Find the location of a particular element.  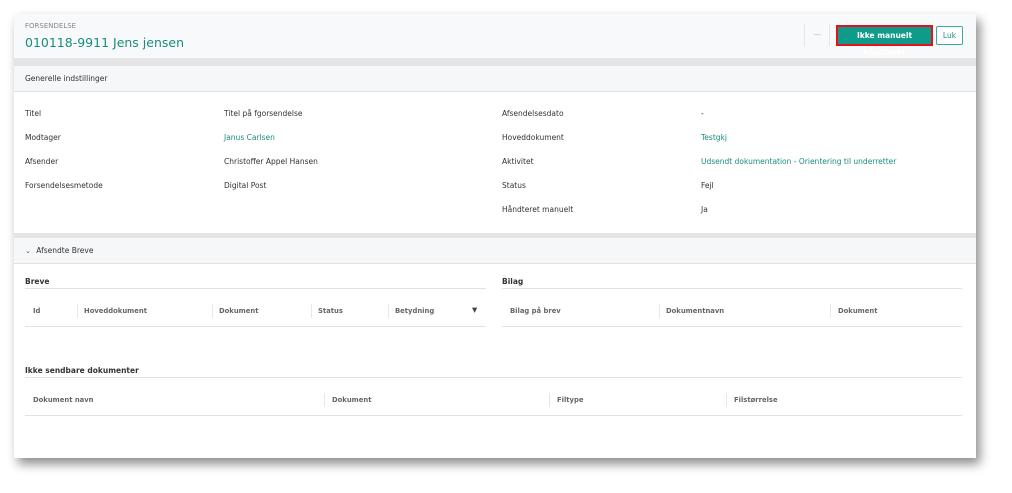

column-header: Bilag på brev is located at coordinates (535, 311).